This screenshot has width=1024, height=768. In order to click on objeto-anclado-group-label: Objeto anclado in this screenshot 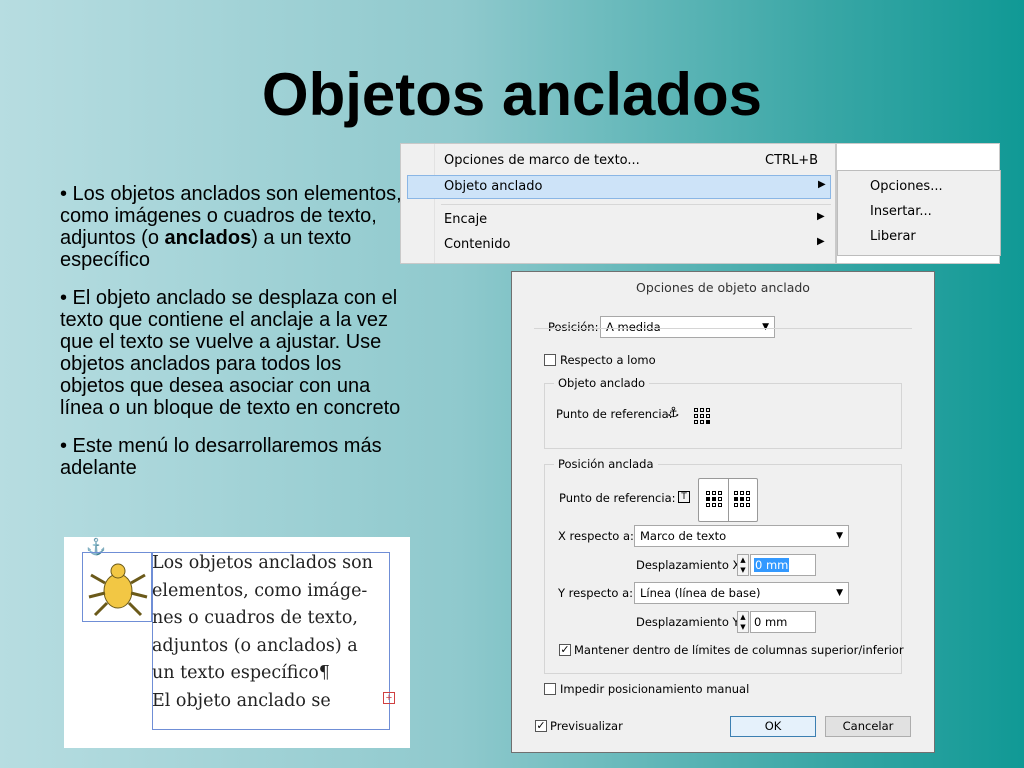, I will do `click(602, 383)`.